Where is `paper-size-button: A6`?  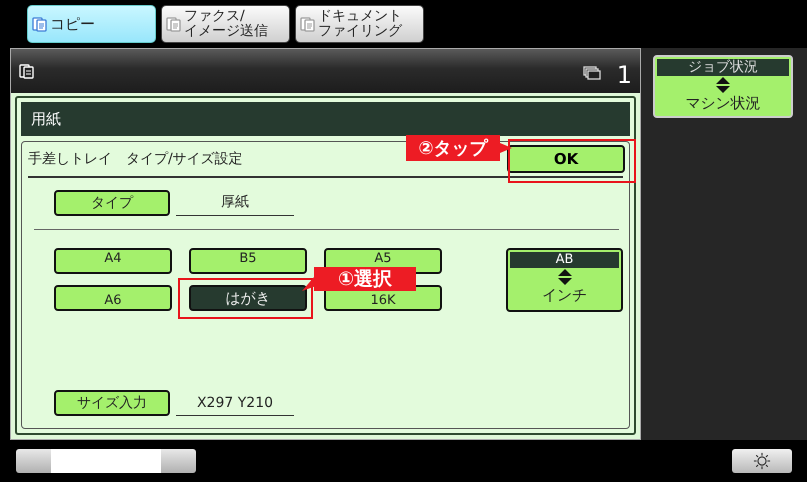 paper-size-button: A6 is located at coordinates (113, 298).